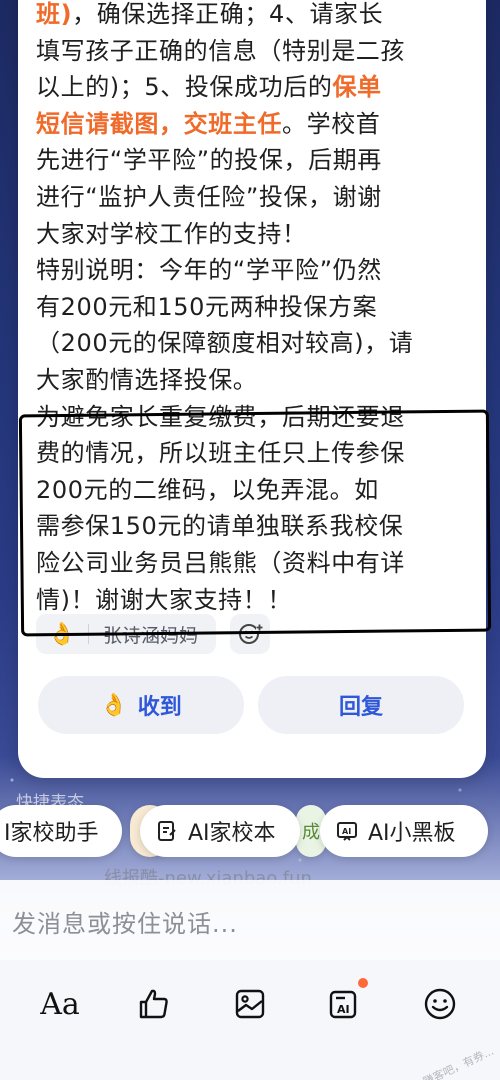 This screenshot has width=500, height=1080. I want to click on ok-hand-icon: 👌, so click(114, 705).